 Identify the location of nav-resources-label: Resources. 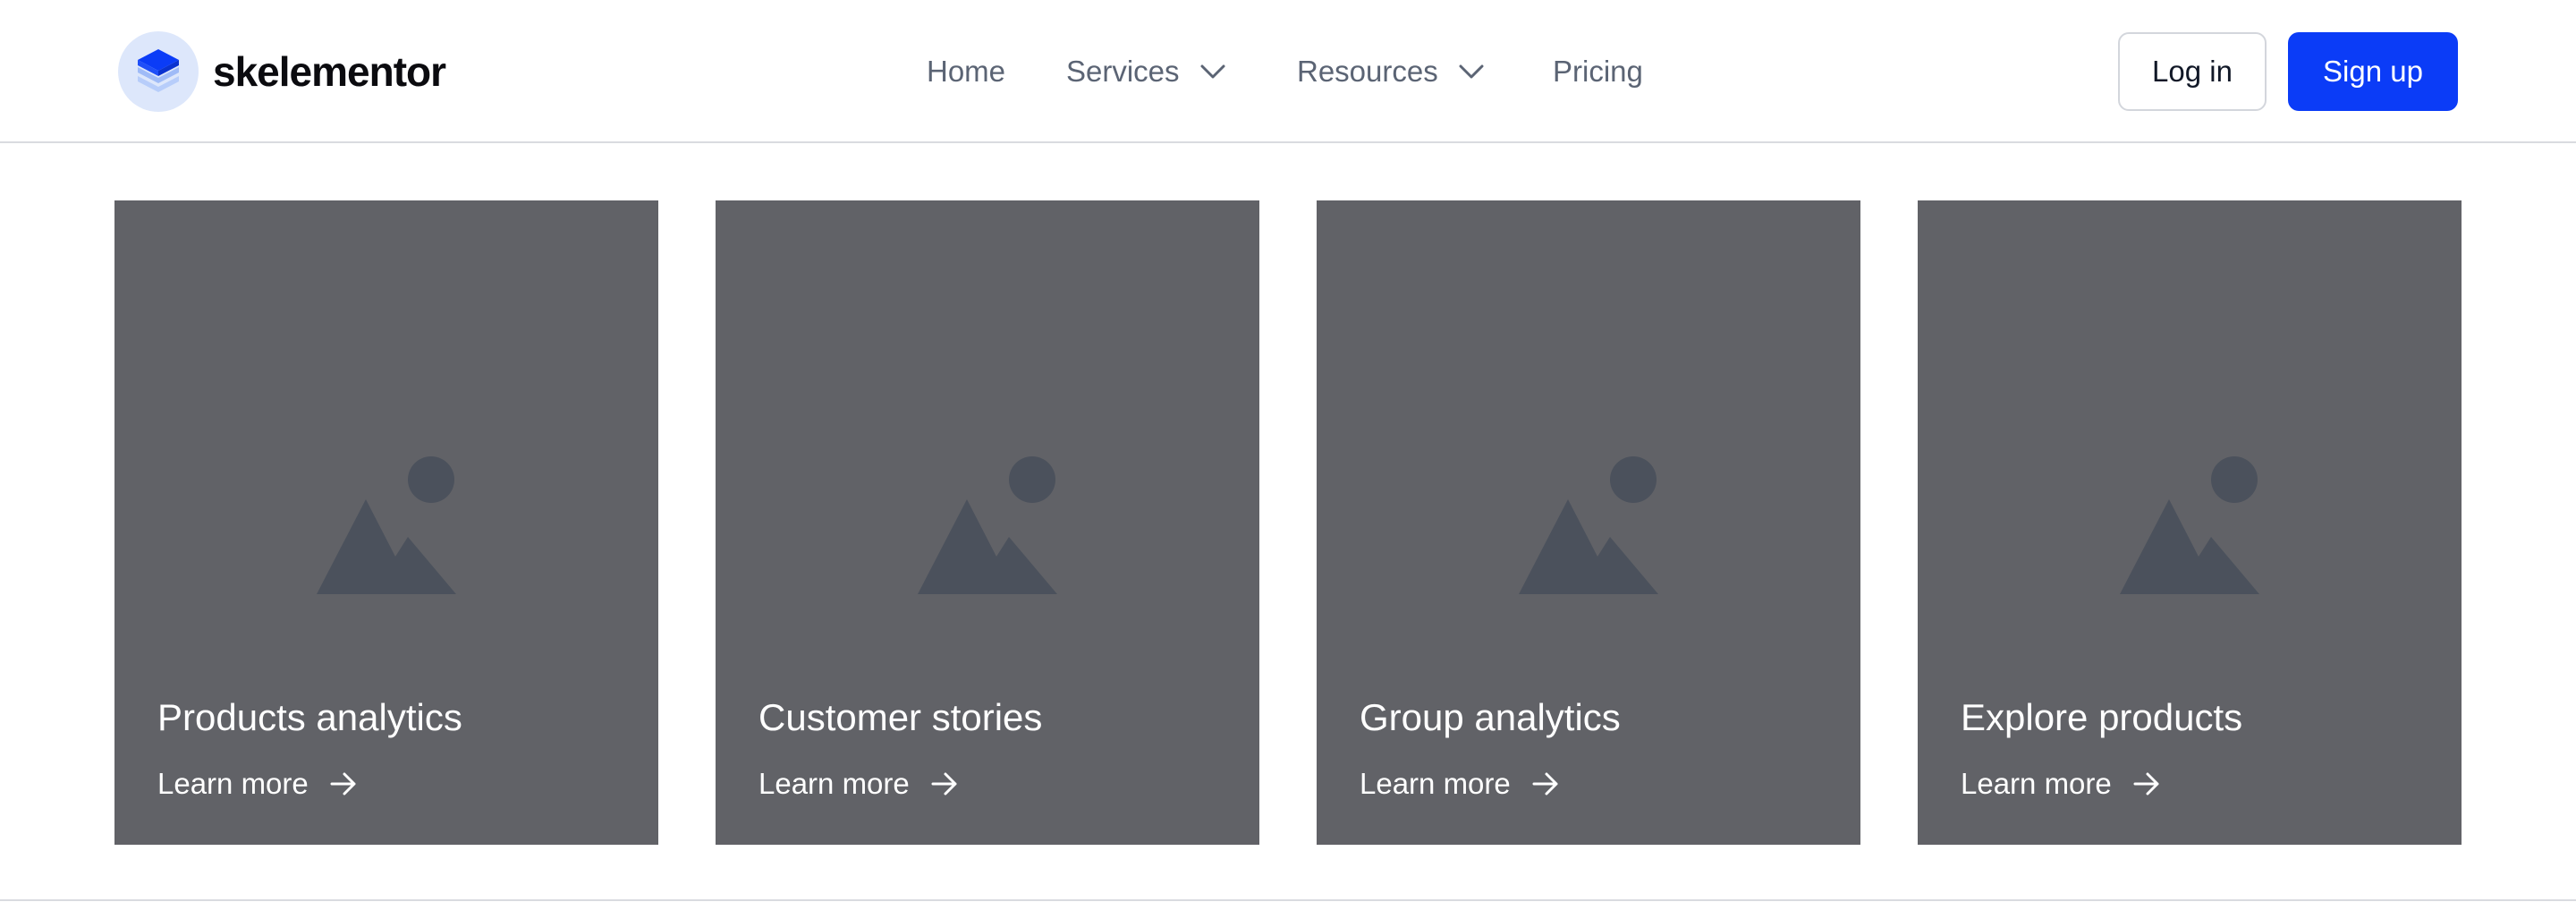
(1367, 71).